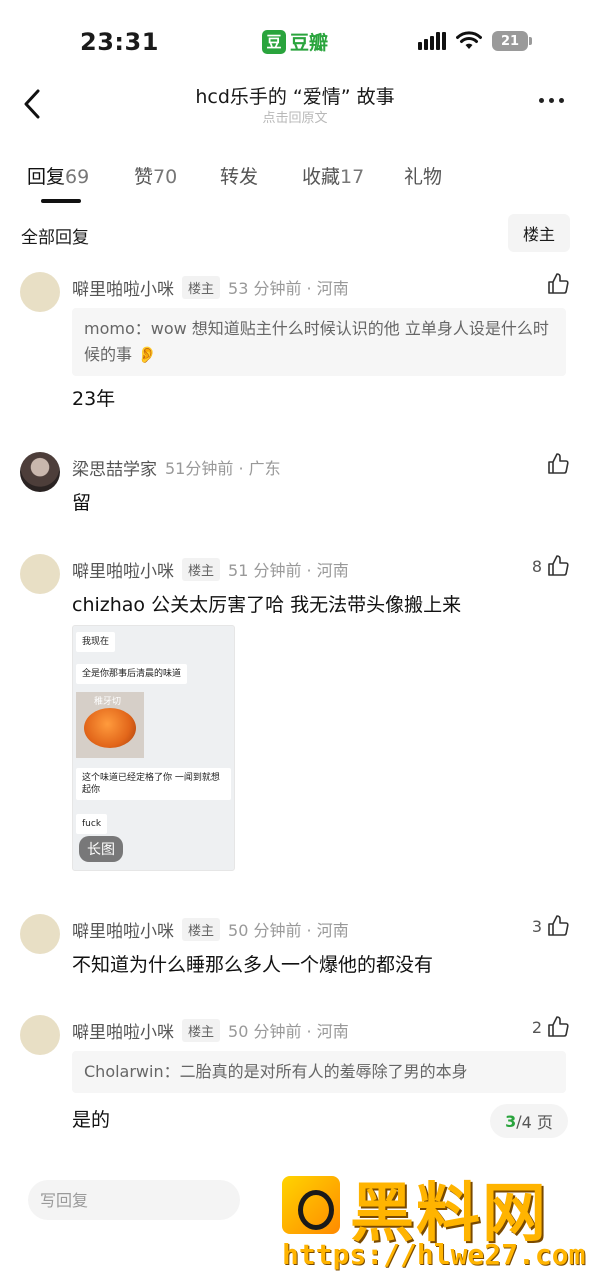  I want to click on tab-indicator, so click(61, 201).